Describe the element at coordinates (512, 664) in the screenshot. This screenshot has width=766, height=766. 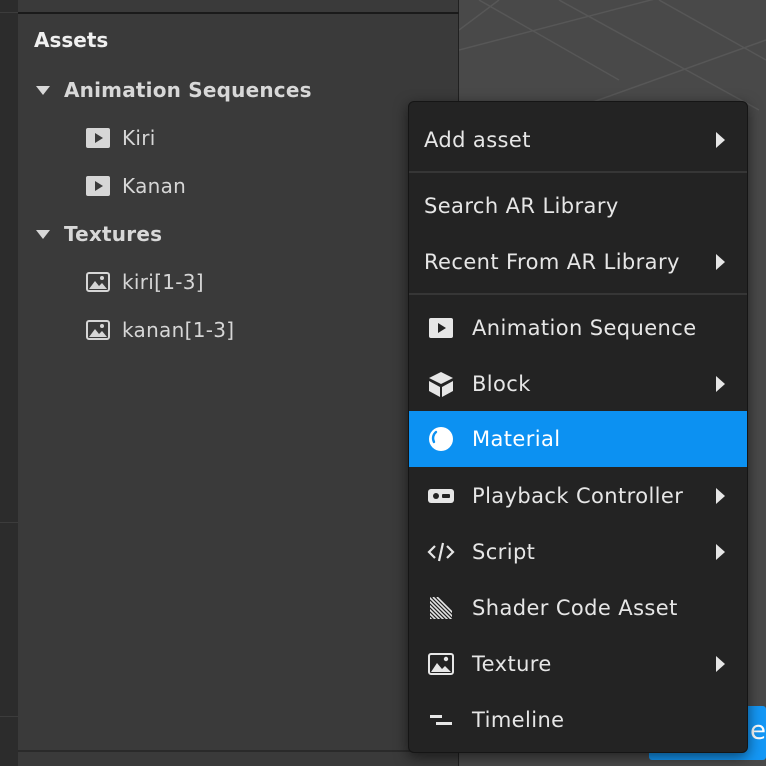
I see `menu-label: Texture` at that location.